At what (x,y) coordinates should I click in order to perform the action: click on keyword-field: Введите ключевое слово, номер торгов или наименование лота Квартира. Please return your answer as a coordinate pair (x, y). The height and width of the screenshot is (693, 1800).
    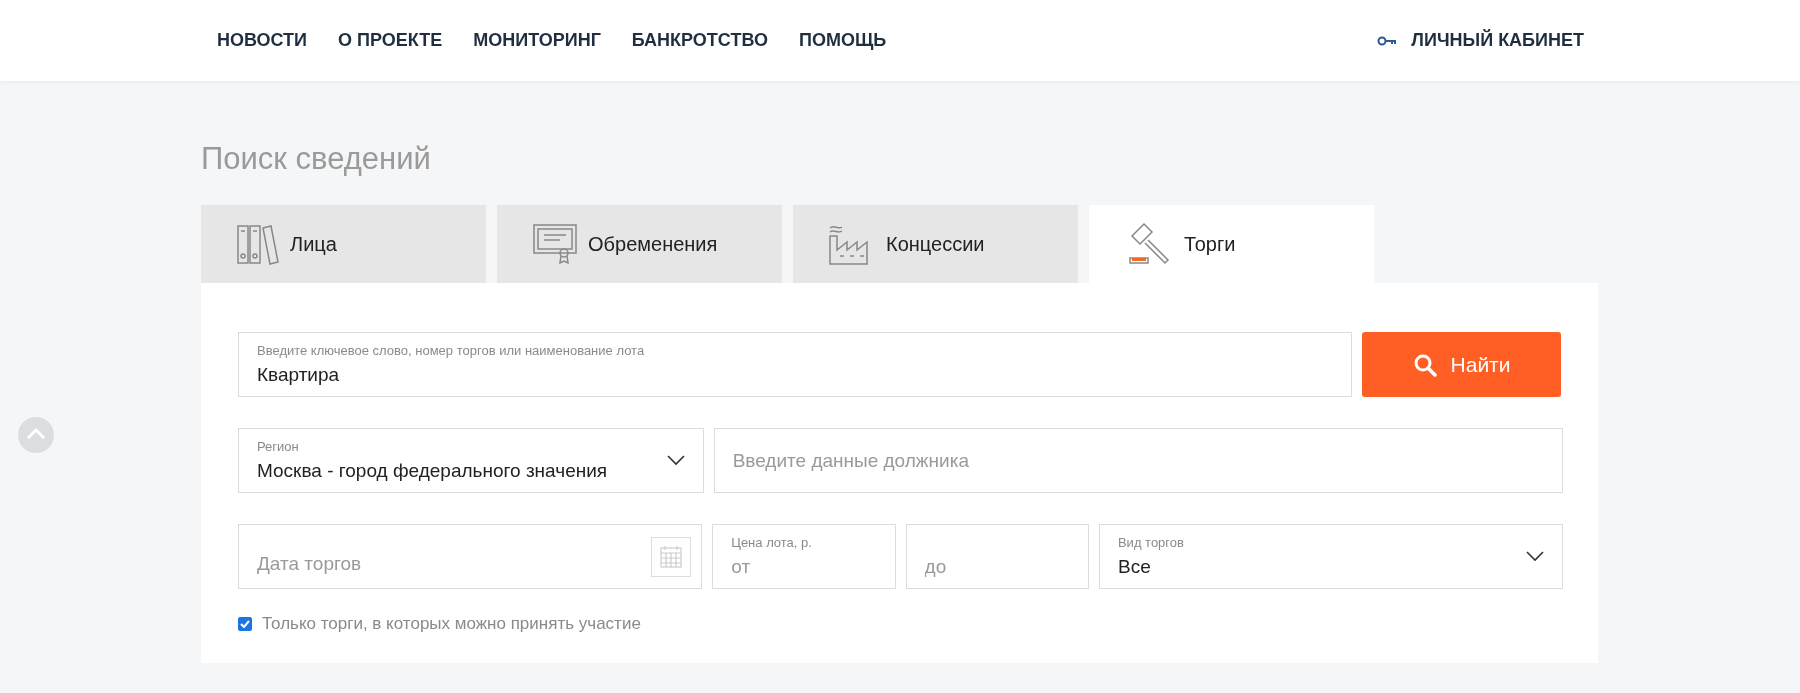
    Looking at the image, I should click on (795, 364).